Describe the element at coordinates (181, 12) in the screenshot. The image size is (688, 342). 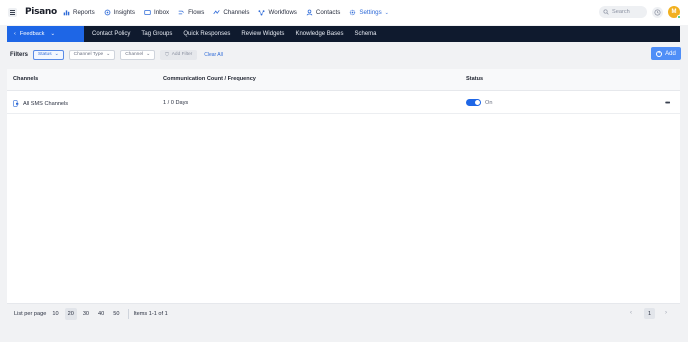
I see `flows-icon` at that location.